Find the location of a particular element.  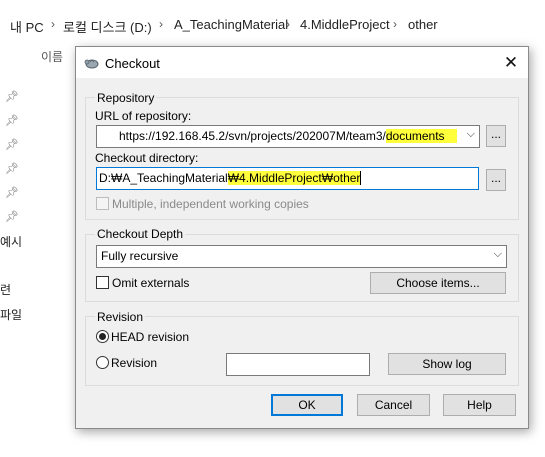

help-button: Help is located at coordinates (479, 405).